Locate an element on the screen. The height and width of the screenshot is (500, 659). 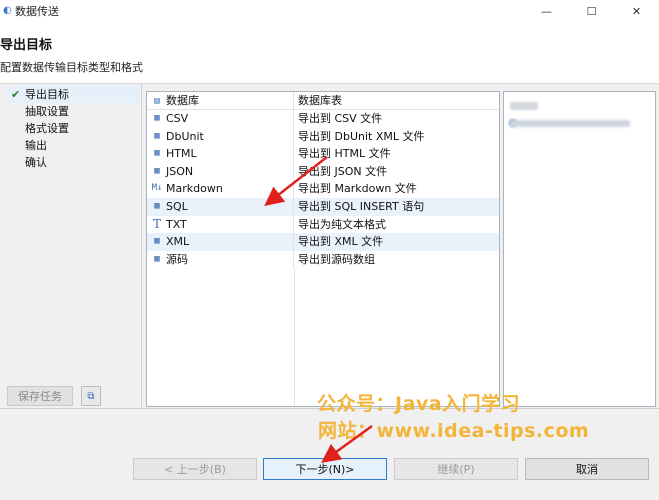
table-row-selected: ▦ SQL 导出到 SQL INSERT 语句 is located at coordinates (323, 206).